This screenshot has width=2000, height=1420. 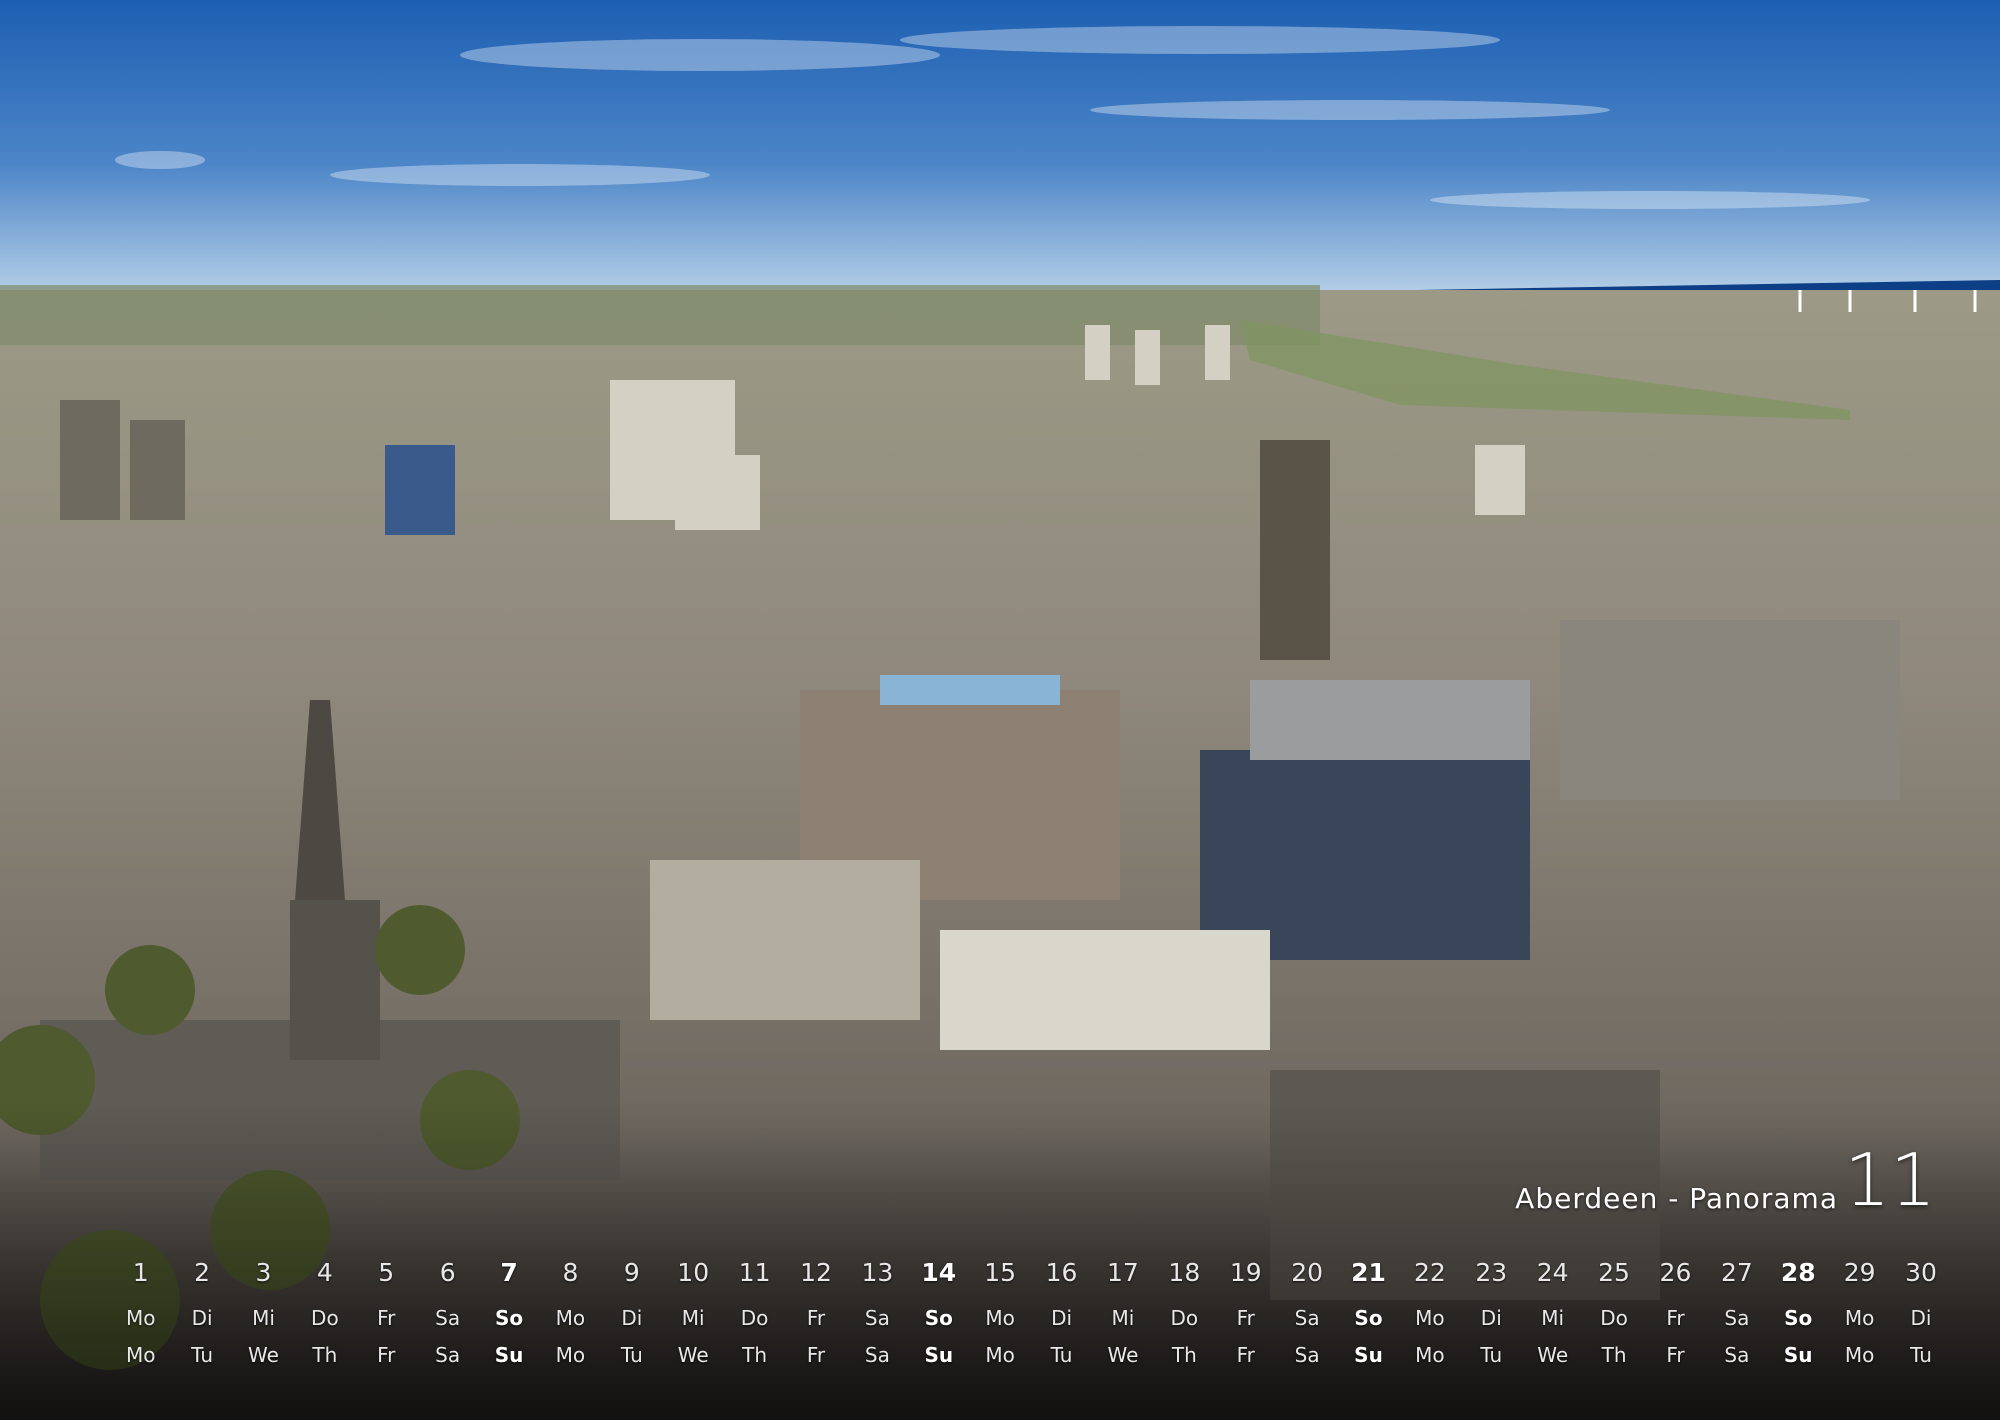 I want to click on day-number: 15, so click(x=1000, y=1272).